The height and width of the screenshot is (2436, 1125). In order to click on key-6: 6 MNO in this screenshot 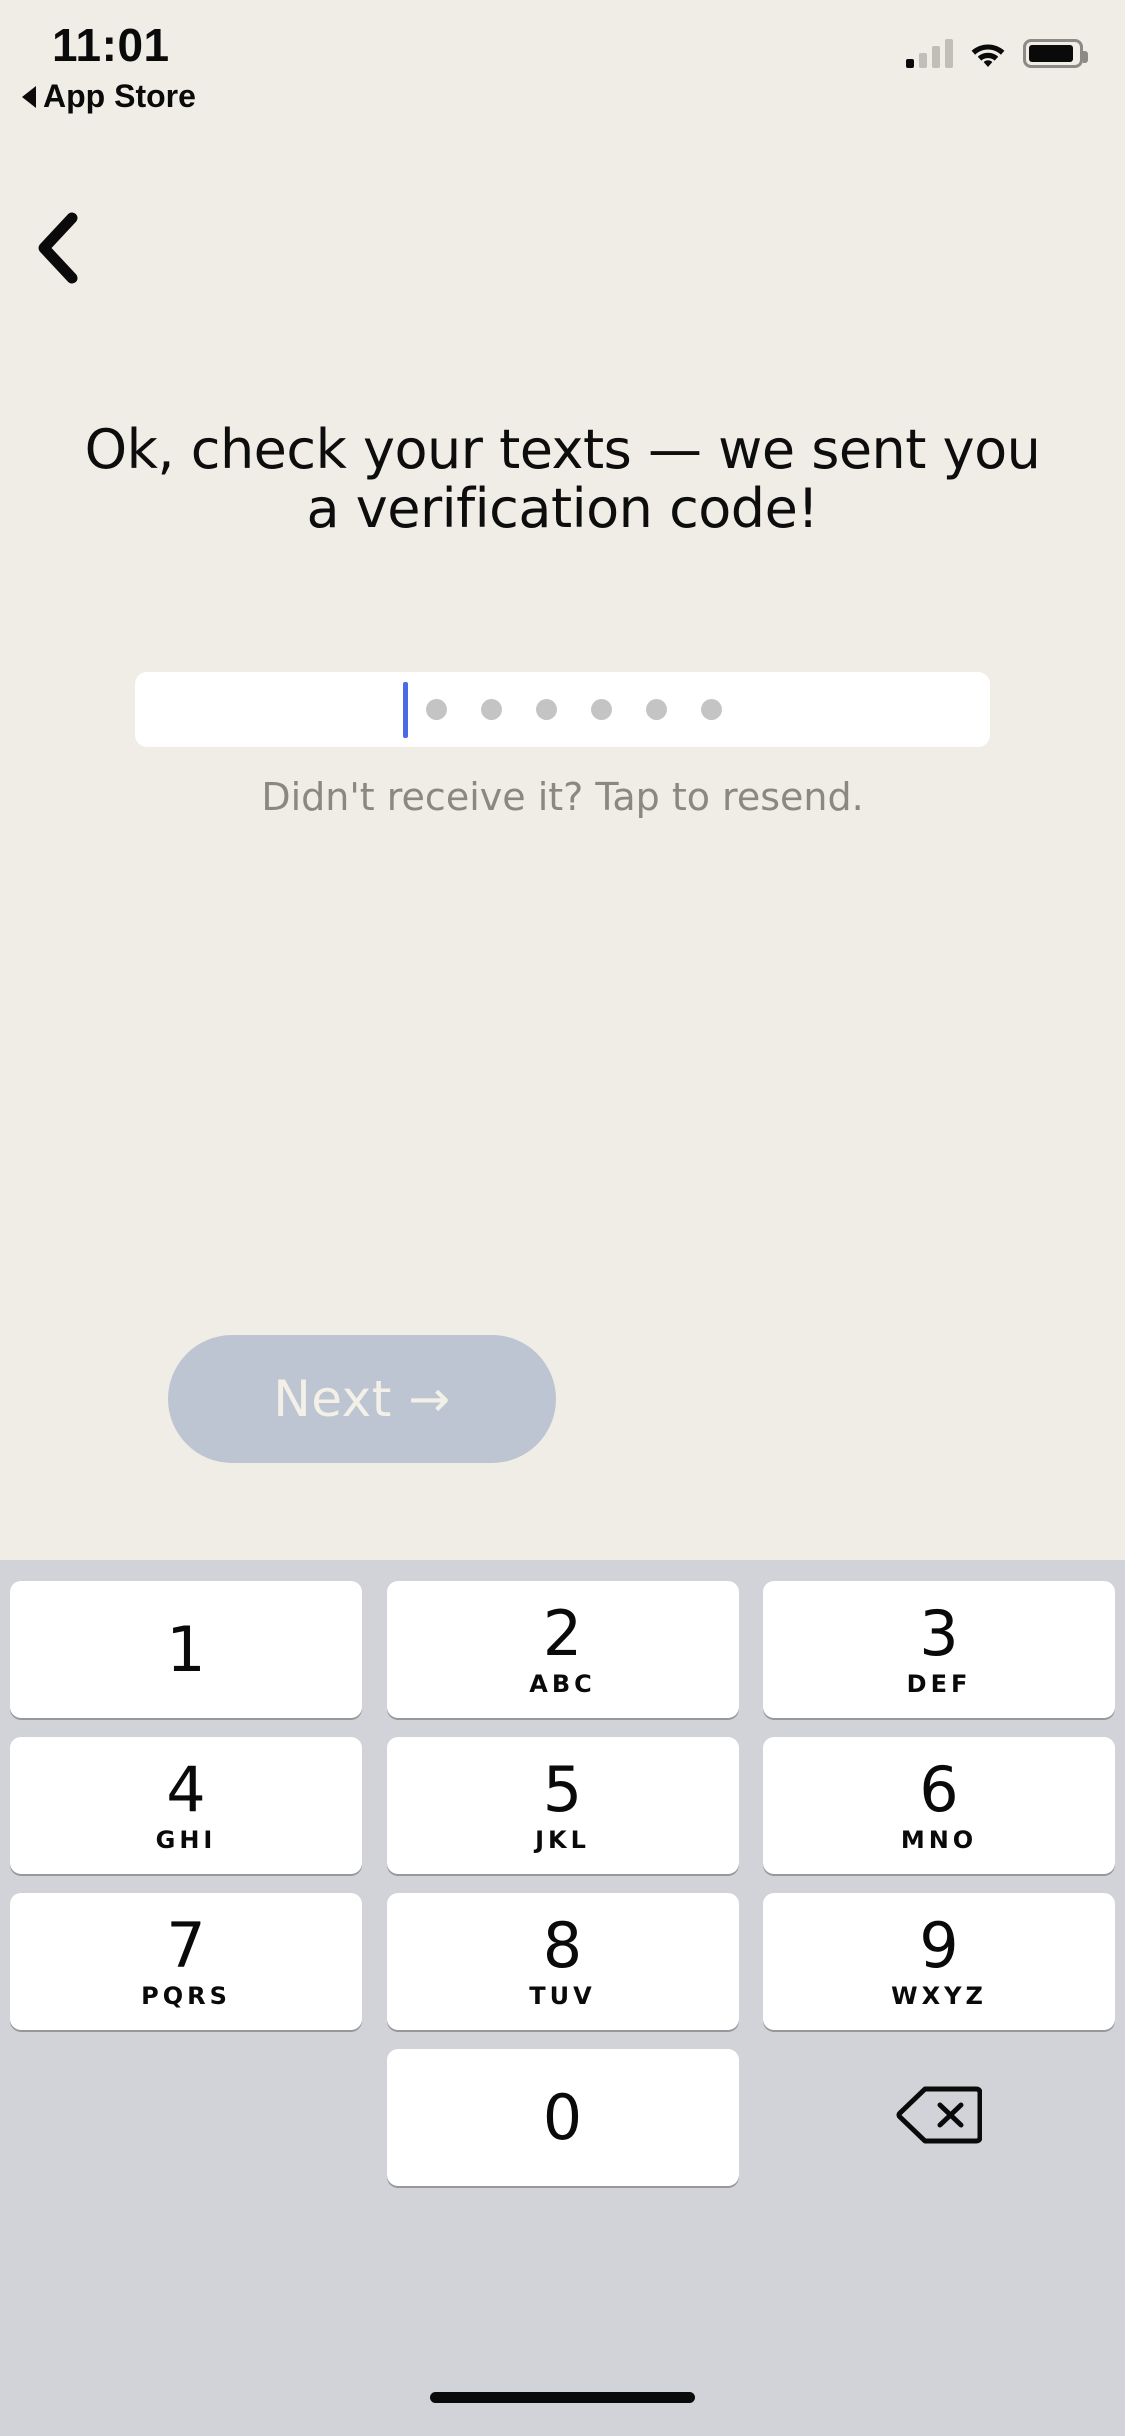, I will do `click(939, 1805)`.